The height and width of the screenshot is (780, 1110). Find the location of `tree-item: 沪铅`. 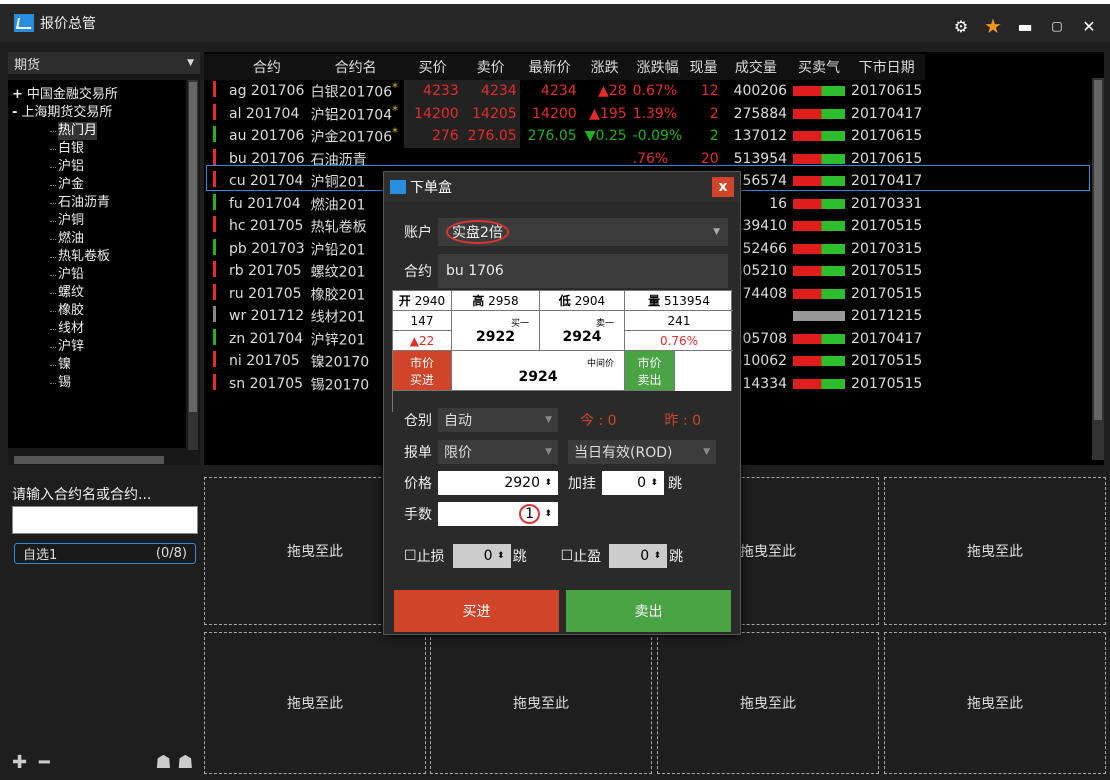

tree-item: 沪铅 is located at coordinates (97, 275).